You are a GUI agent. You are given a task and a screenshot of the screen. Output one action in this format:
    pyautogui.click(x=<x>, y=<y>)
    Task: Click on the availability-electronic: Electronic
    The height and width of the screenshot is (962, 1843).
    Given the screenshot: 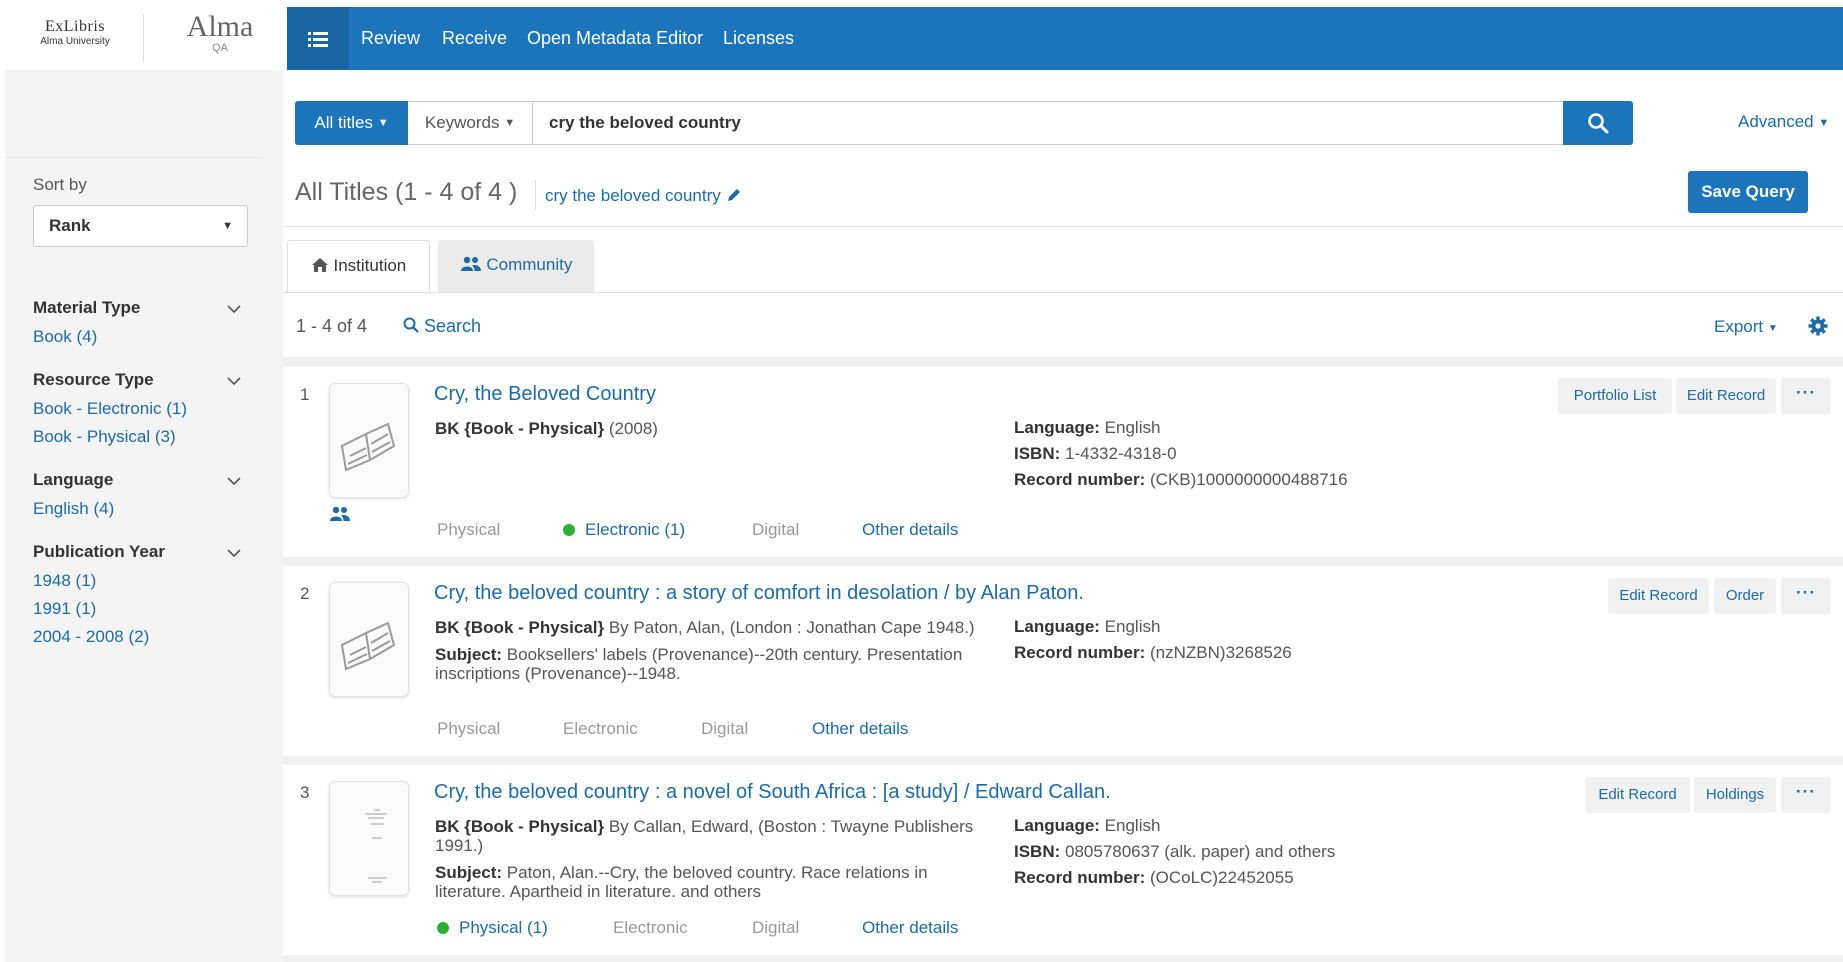 What is the action you would take?
    pyautogui.click(x=650, y=927)
    